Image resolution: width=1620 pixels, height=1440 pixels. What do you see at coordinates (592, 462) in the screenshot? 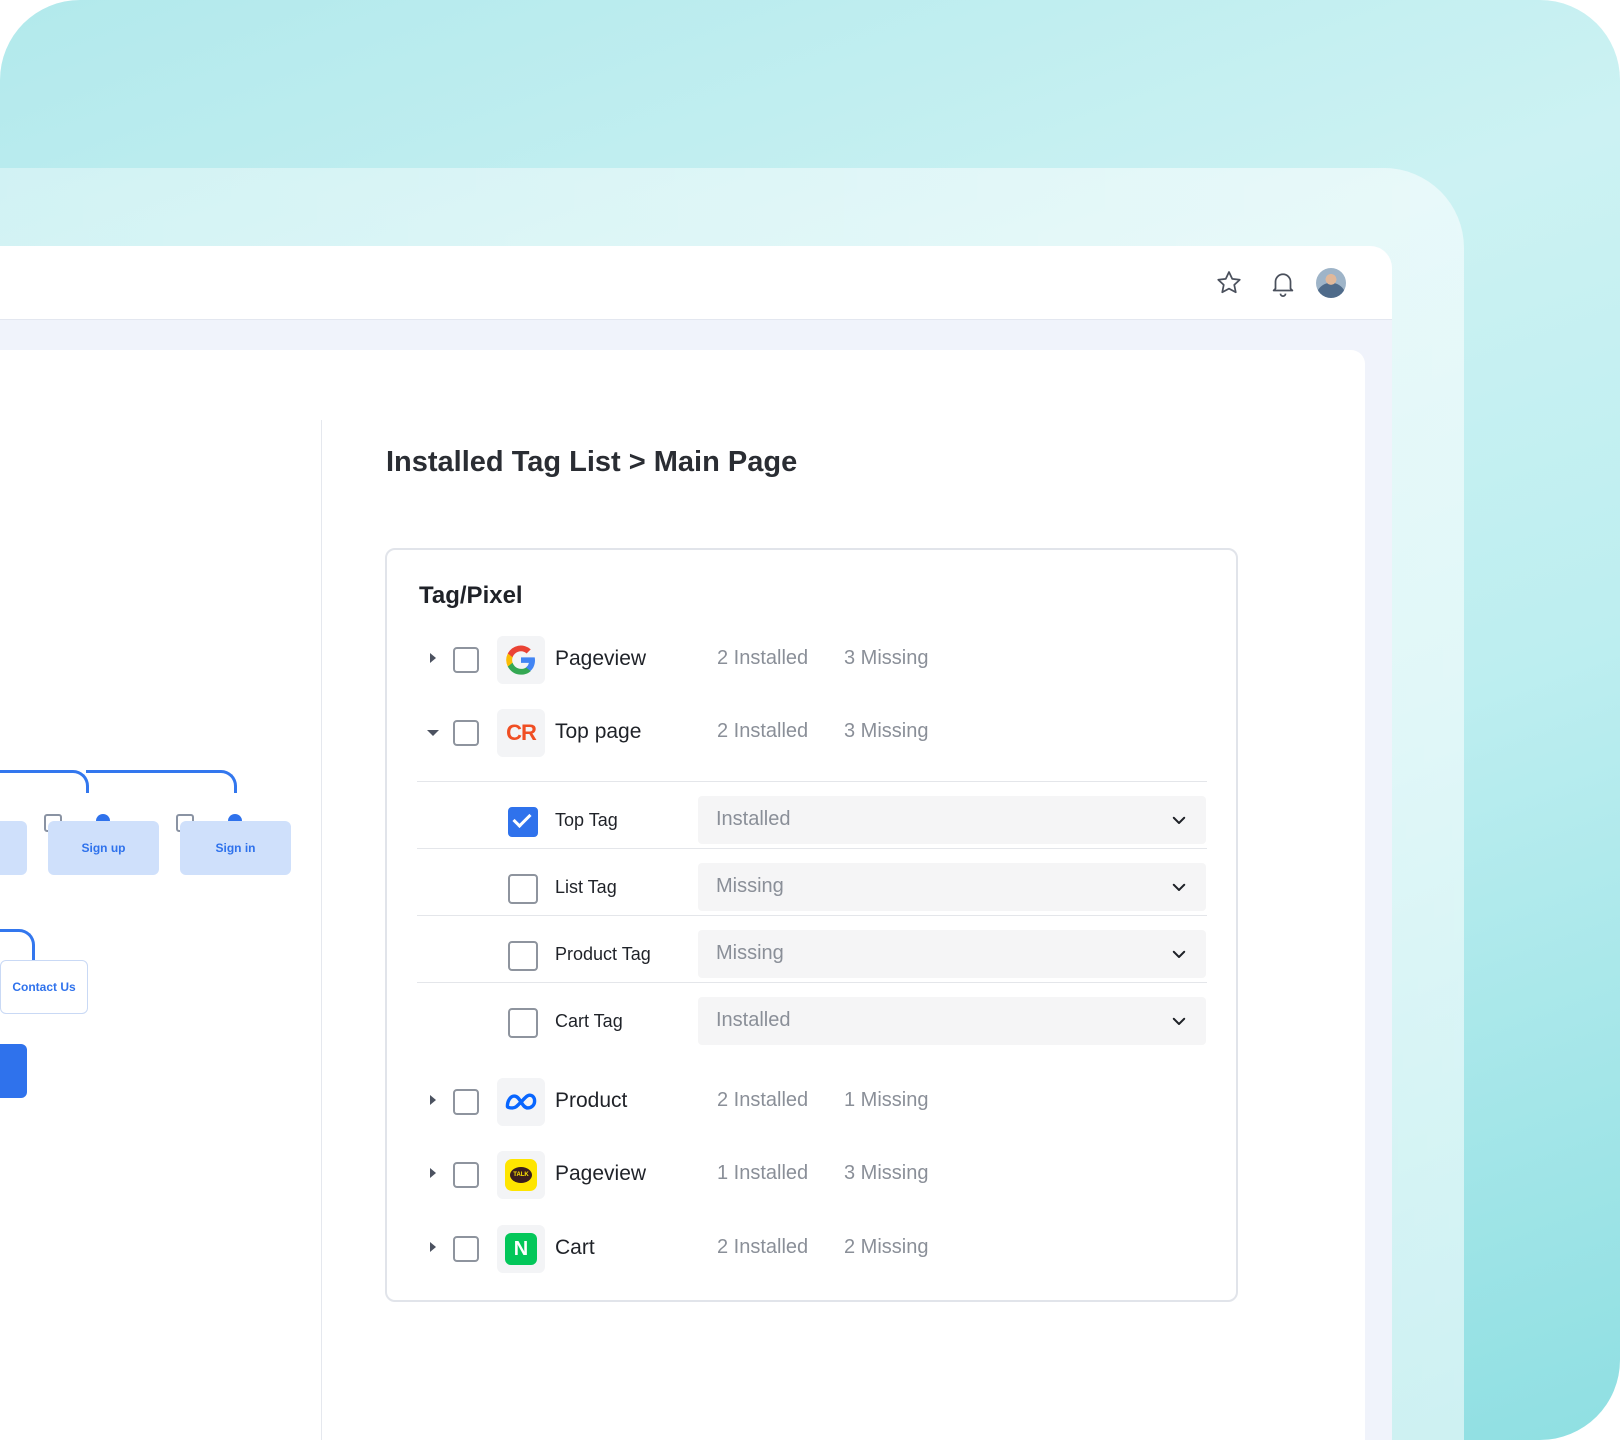
I see `page-title: Installed Tag List > Main Page` at bounding box center [592, 462].